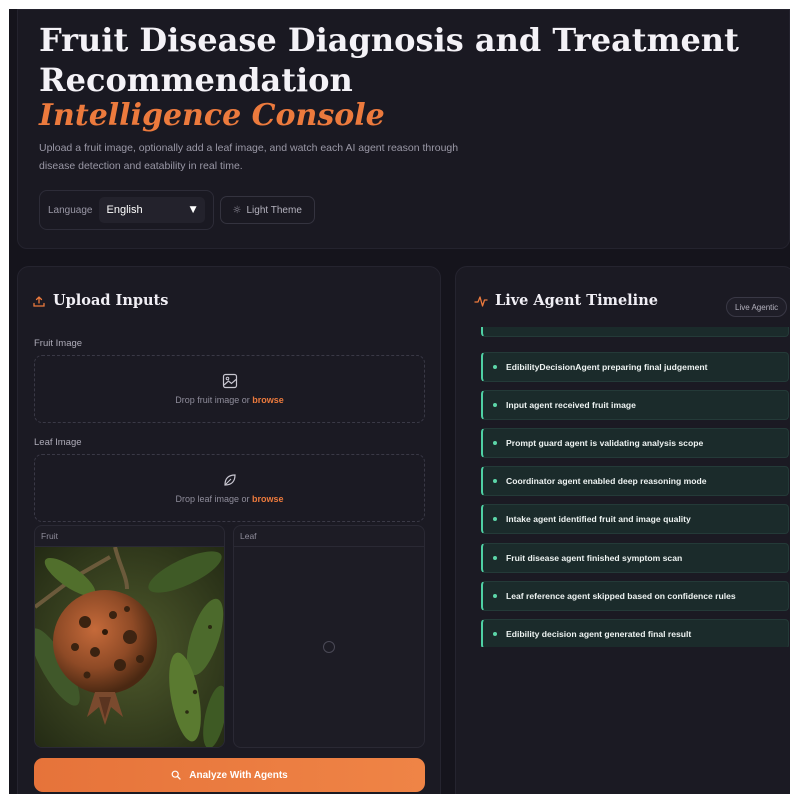  Describe the element at coordinates (268, 400) in the screenshot. I see `fruit-browse-link: browse` at that location.